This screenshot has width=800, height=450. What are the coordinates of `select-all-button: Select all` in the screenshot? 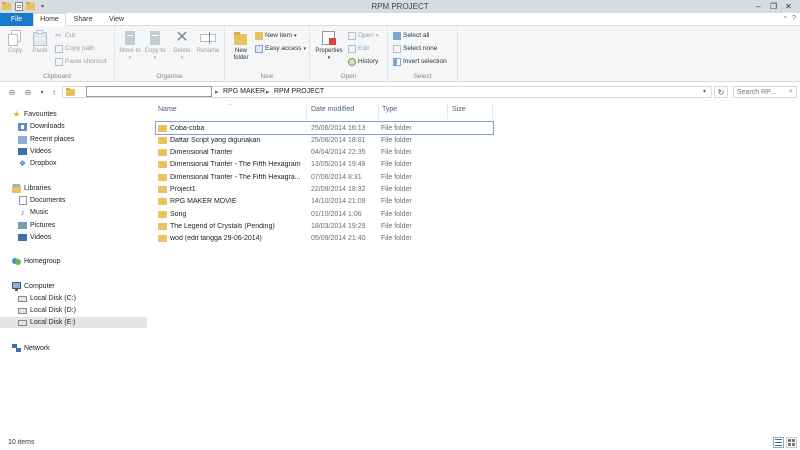 It's located at (411, 35).